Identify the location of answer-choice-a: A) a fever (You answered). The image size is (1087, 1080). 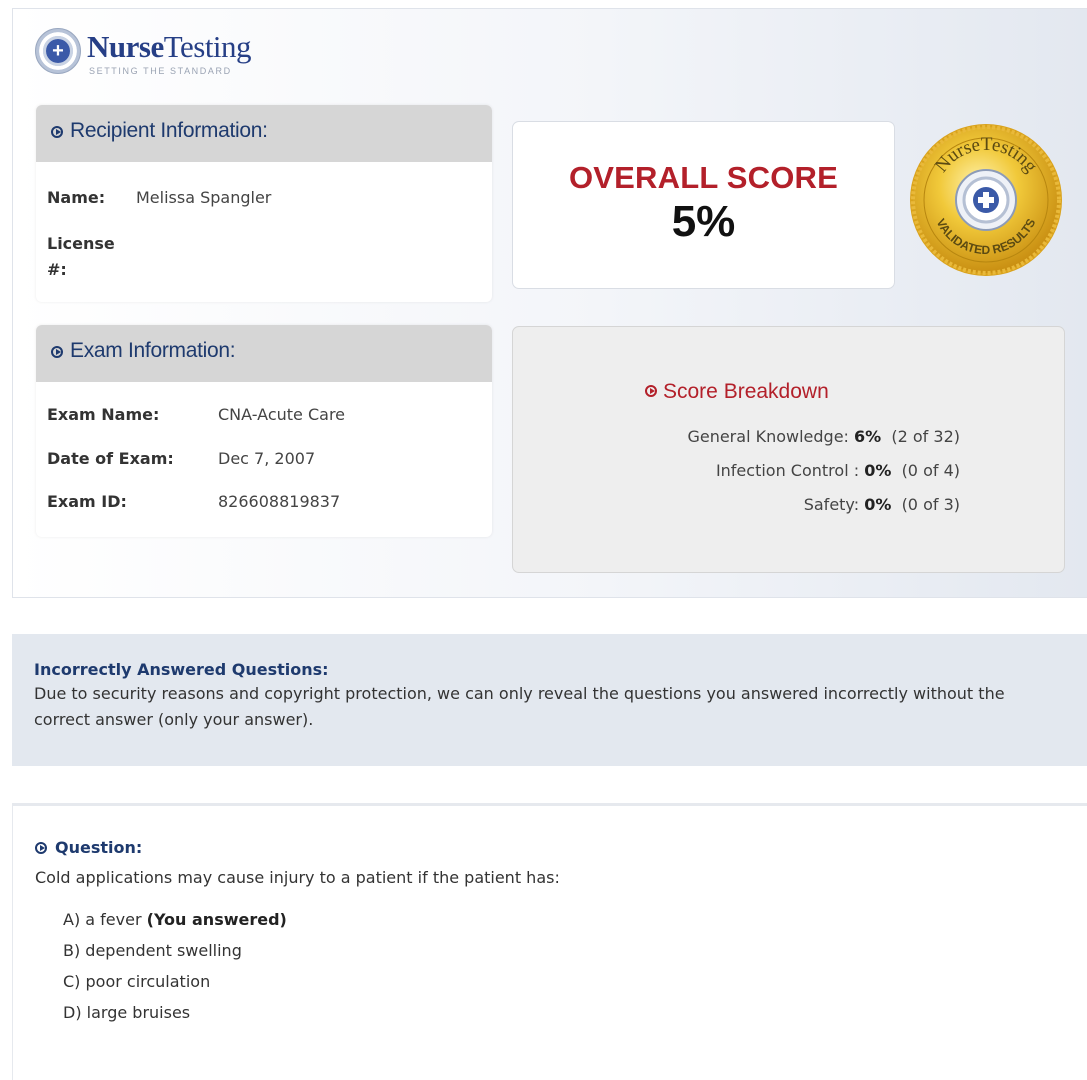
(175, 919).